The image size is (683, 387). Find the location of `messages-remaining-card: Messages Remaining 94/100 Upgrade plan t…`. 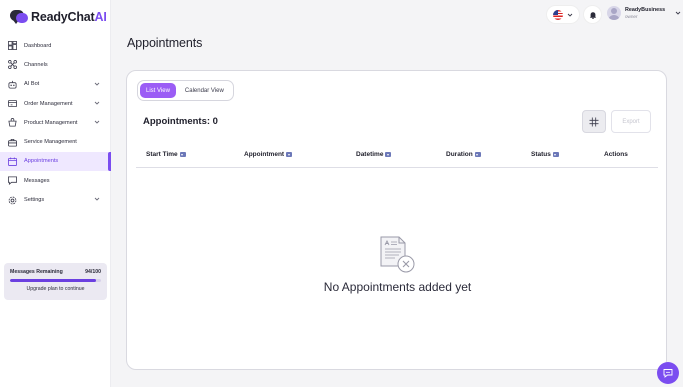

messages-remaining-card: Messages Remaining 94/100 Upgrade plan t… is located at coordinates (55, 281).